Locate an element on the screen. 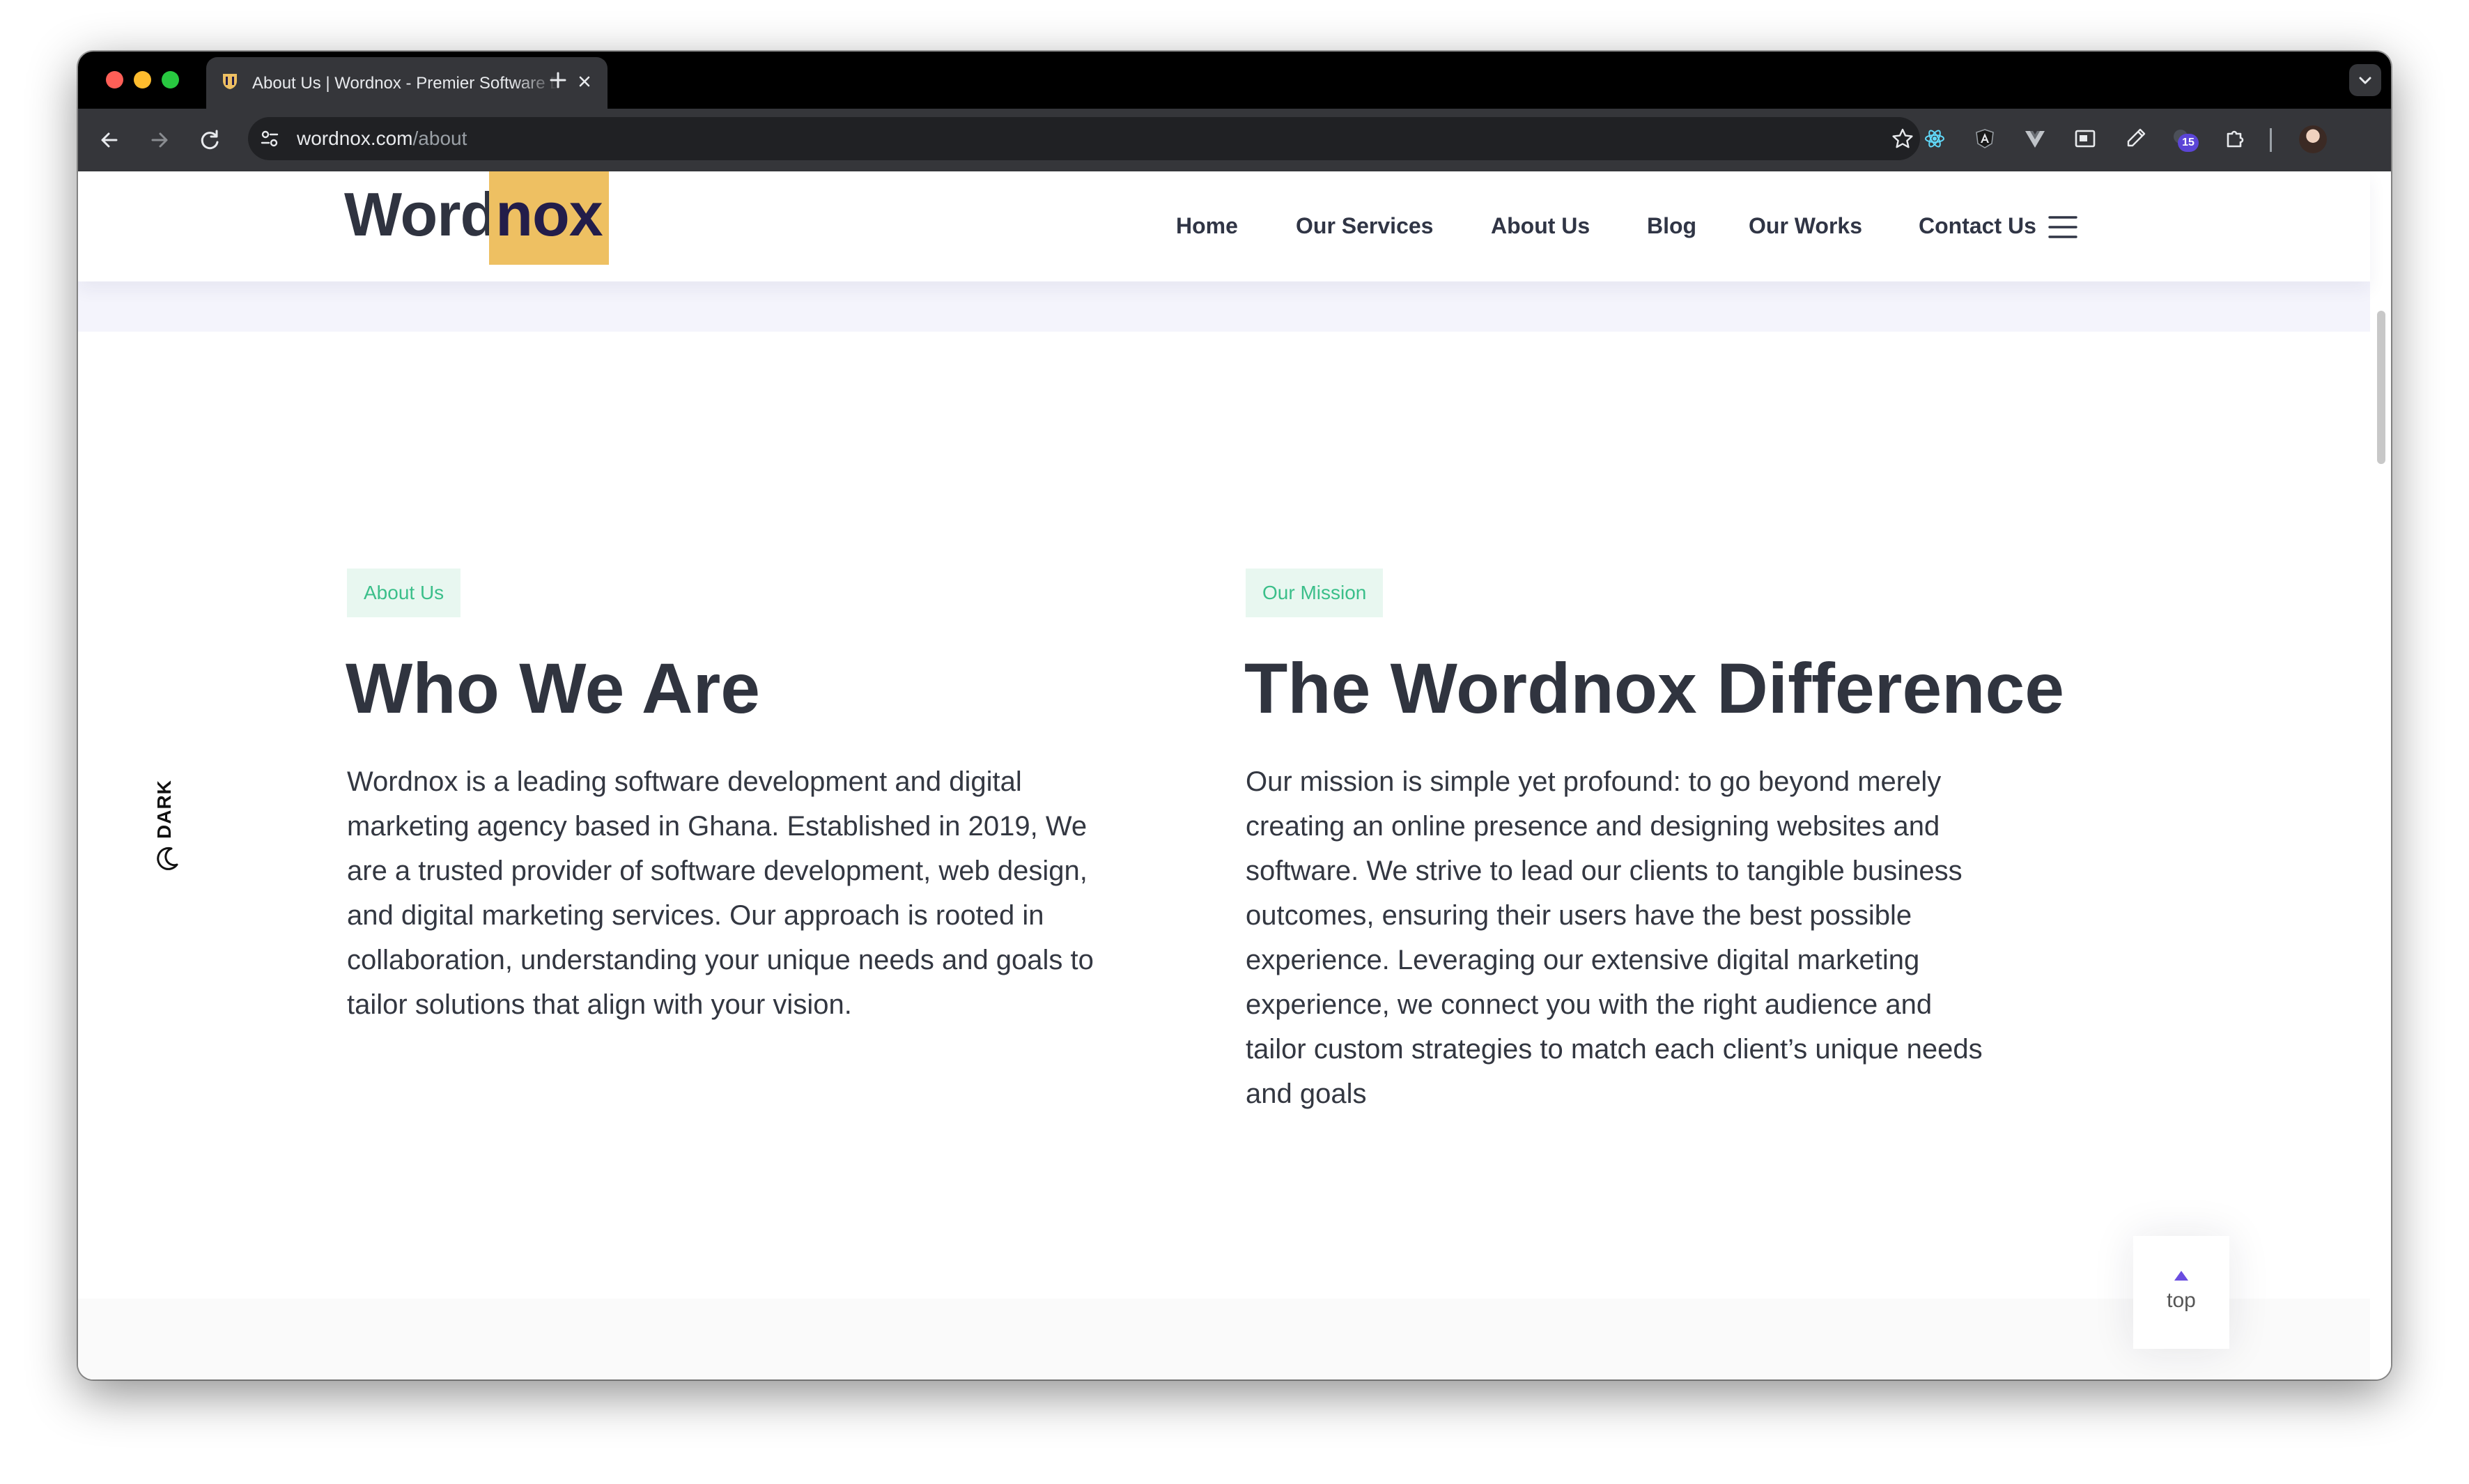  toolbar-divider is located at coordinates (2271, 140).